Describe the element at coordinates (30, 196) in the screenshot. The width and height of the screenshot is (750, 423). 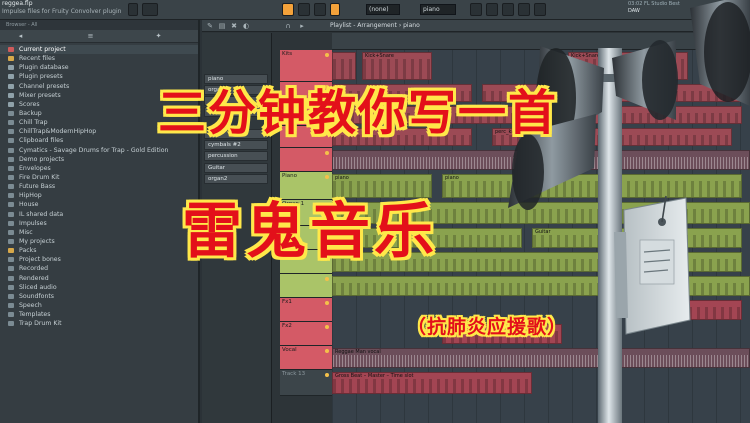
I see `browser-item-label: HipHop` at that location.